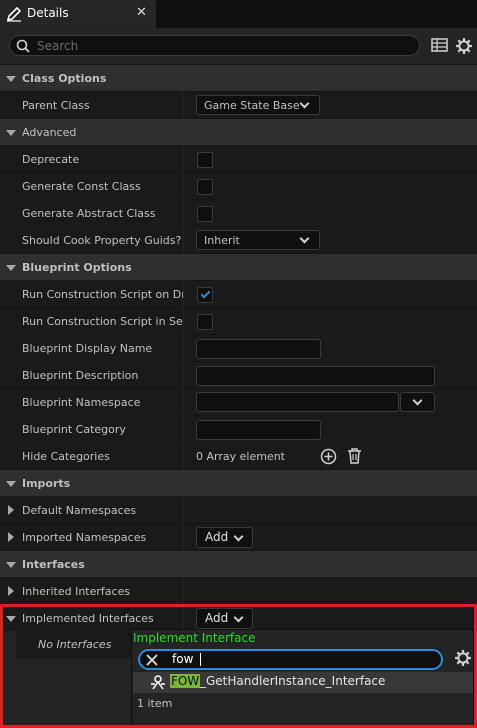  What do you see at coordinates (328, 458) in the screenshot?
I see `add-element-icon` at bounding box center [328, 458].